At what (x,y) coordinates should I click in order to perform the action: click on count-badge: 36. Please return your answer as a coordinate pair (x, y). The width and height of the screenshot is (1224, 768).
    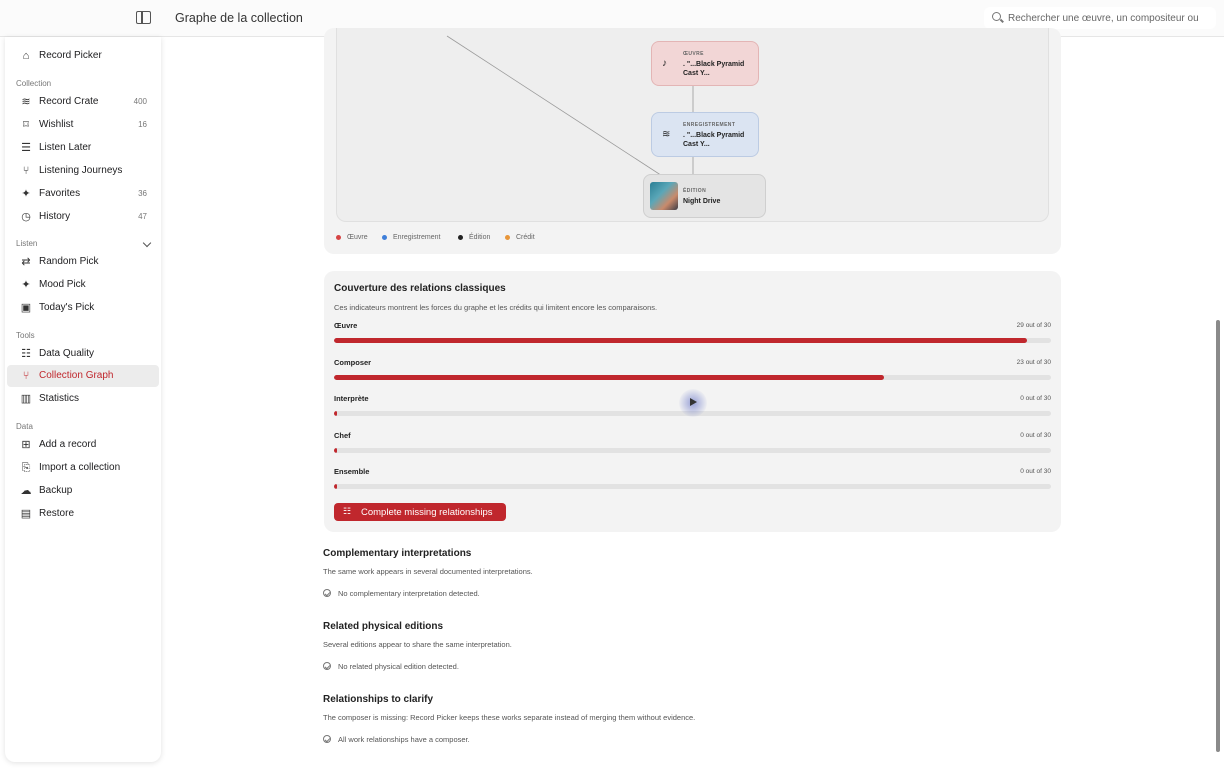
    Looking at the image, I should click on (142, 193).